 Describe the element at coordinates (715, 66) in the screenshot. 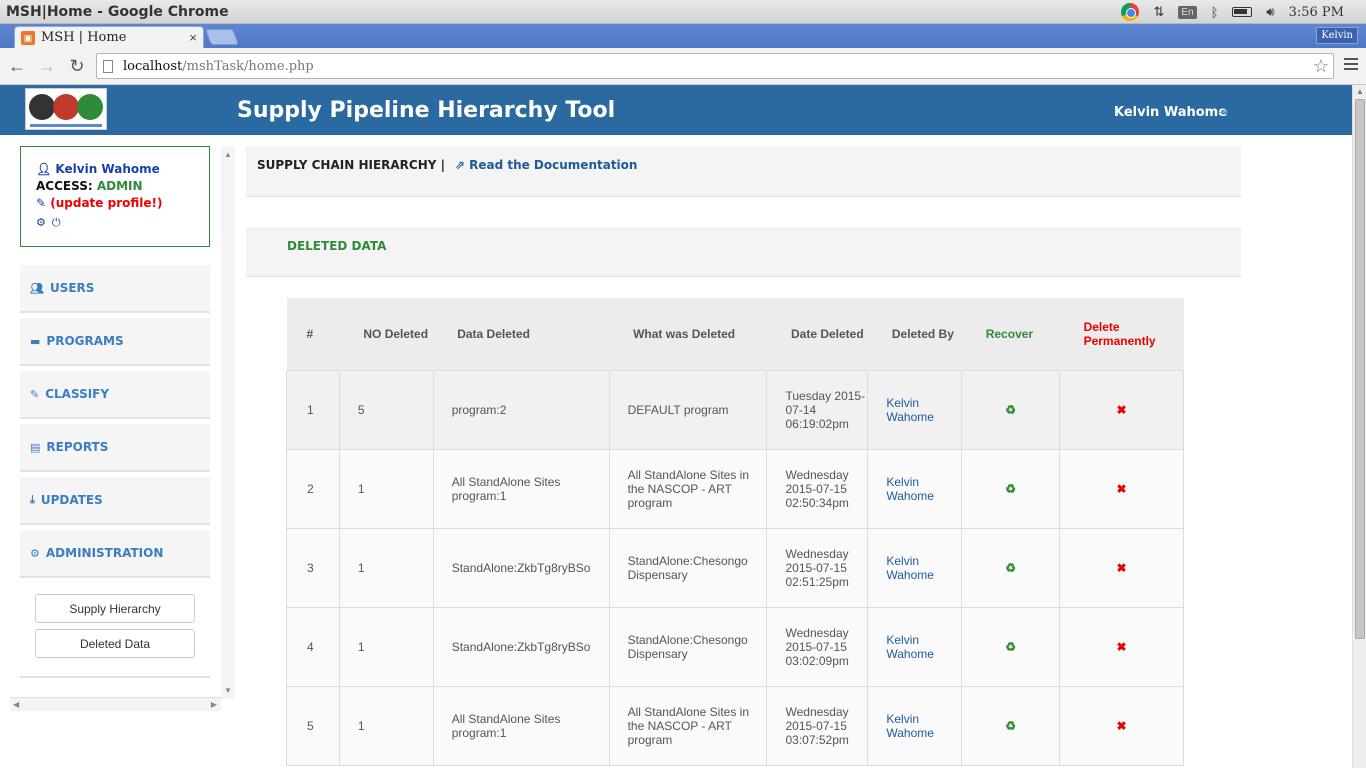

I see `address-bar: localhost/mshTask/home.php ☆` at that location.